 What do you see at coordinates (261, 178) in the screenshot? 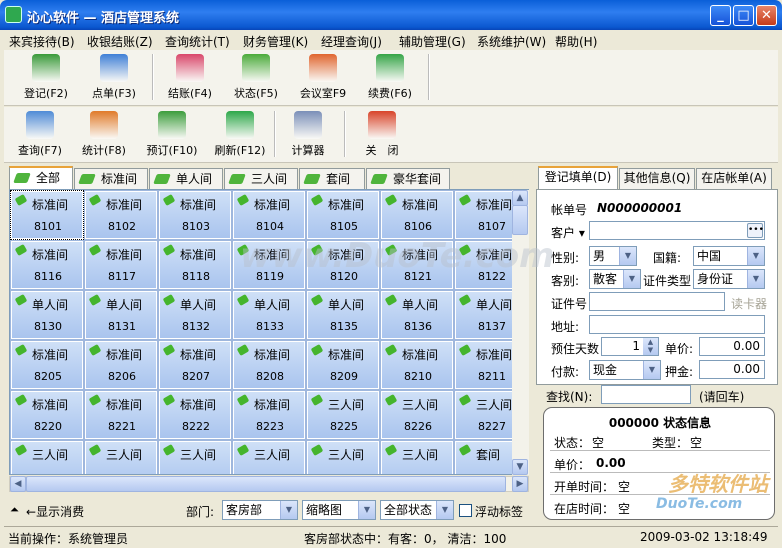
I see `tab-triple: 三人间` at bounding box center [261, 178].